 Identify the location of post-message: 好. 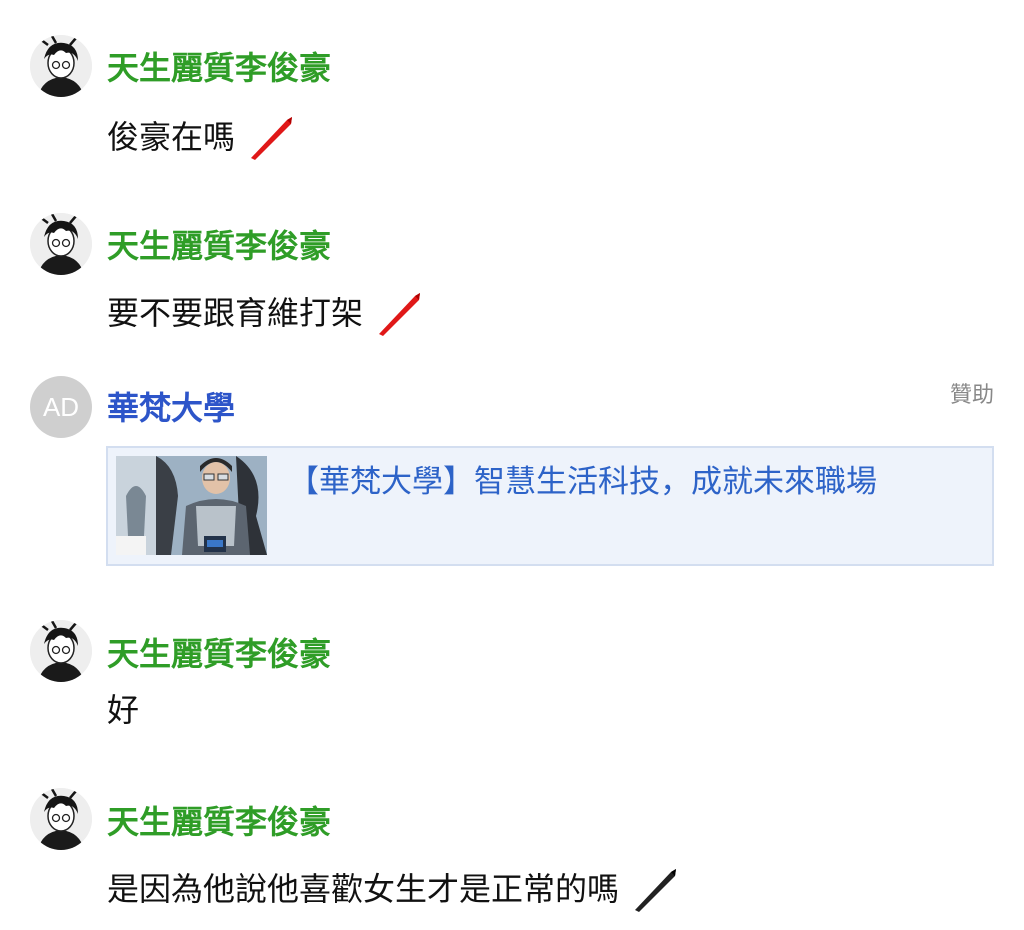
(123, 710).